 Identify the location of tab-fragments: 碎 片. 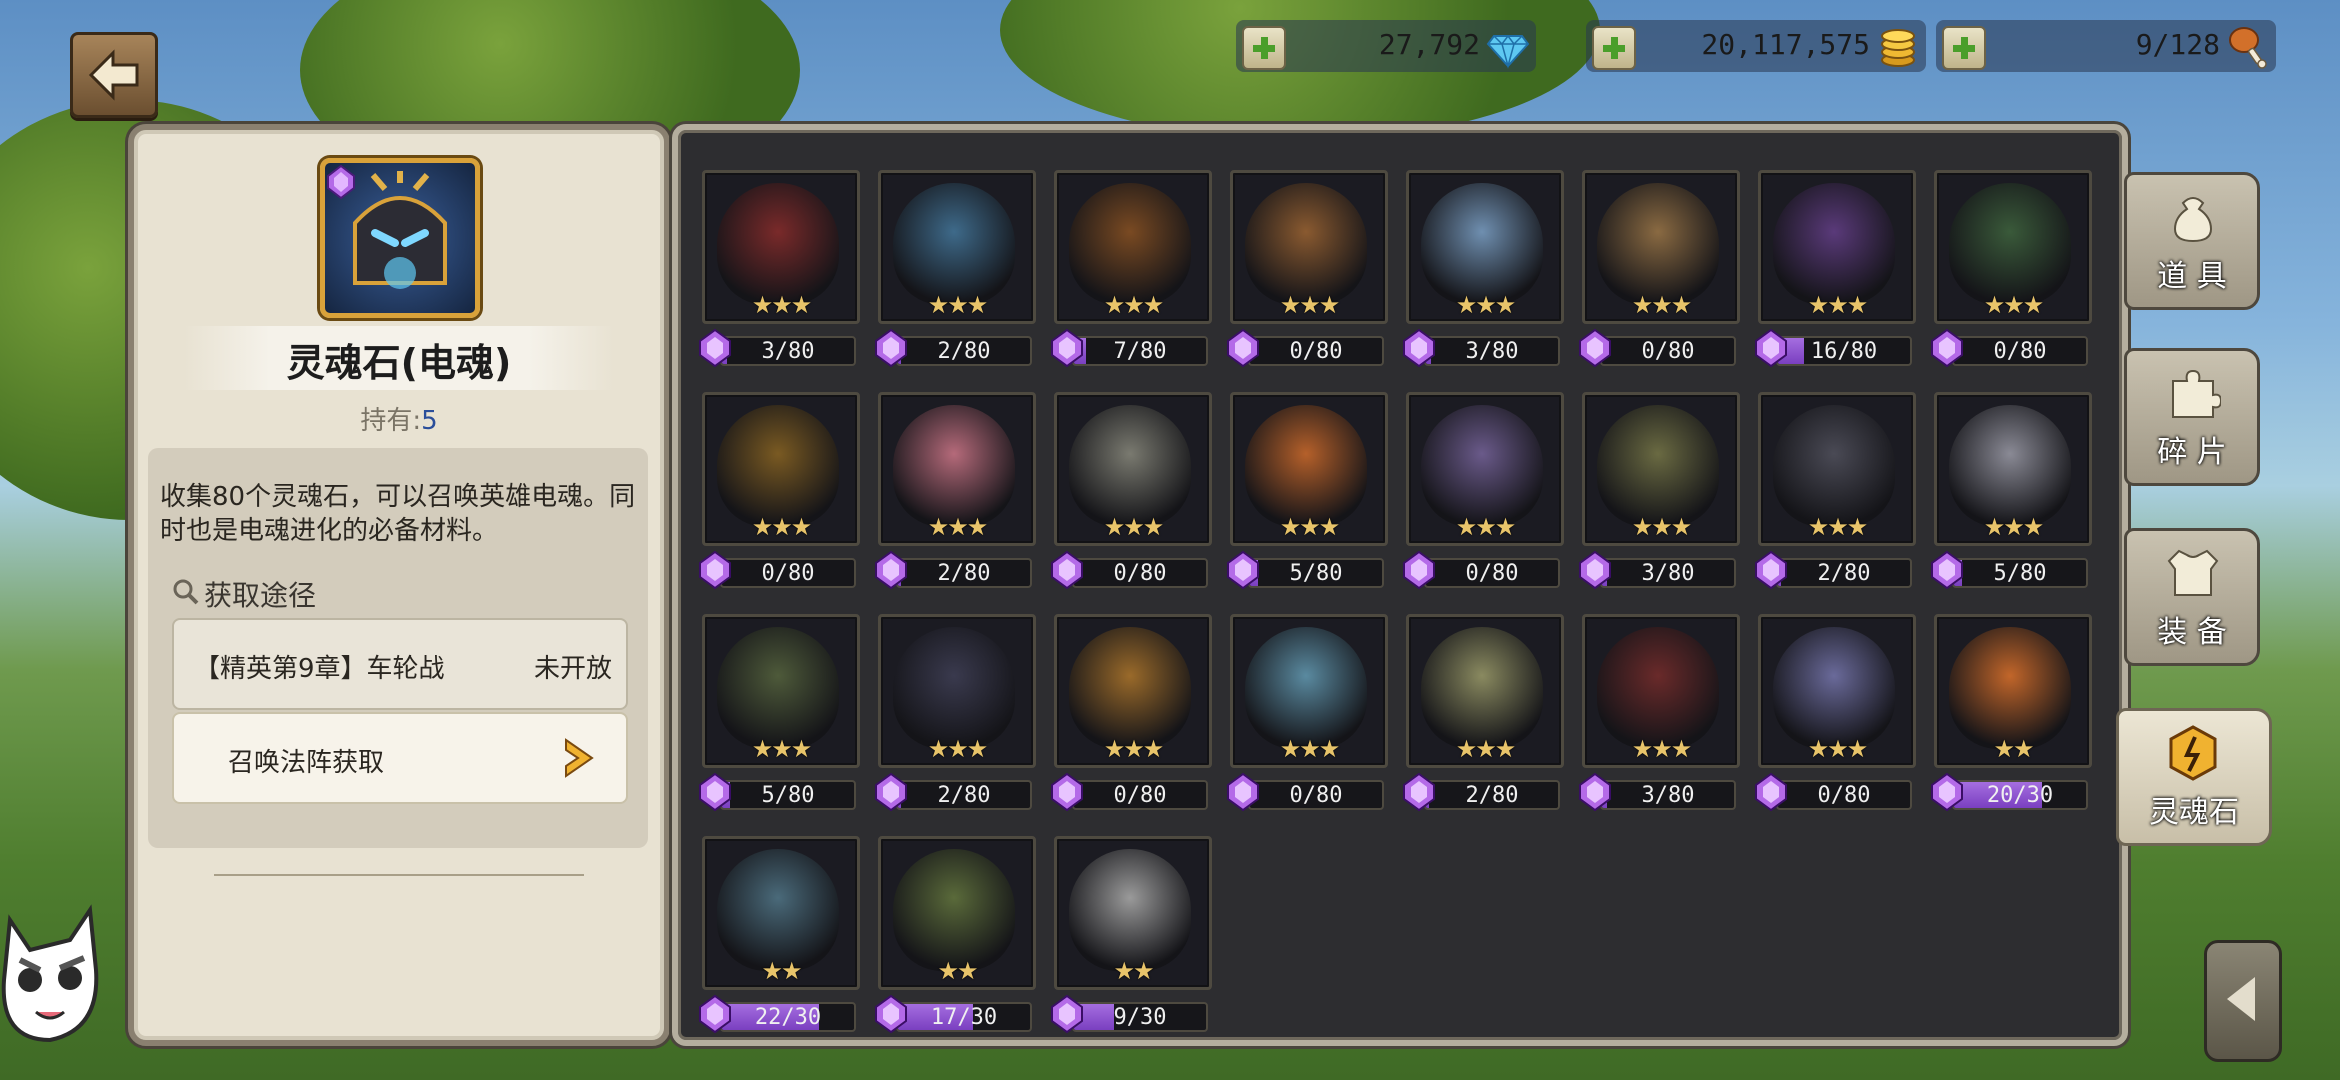
(2192, 417).